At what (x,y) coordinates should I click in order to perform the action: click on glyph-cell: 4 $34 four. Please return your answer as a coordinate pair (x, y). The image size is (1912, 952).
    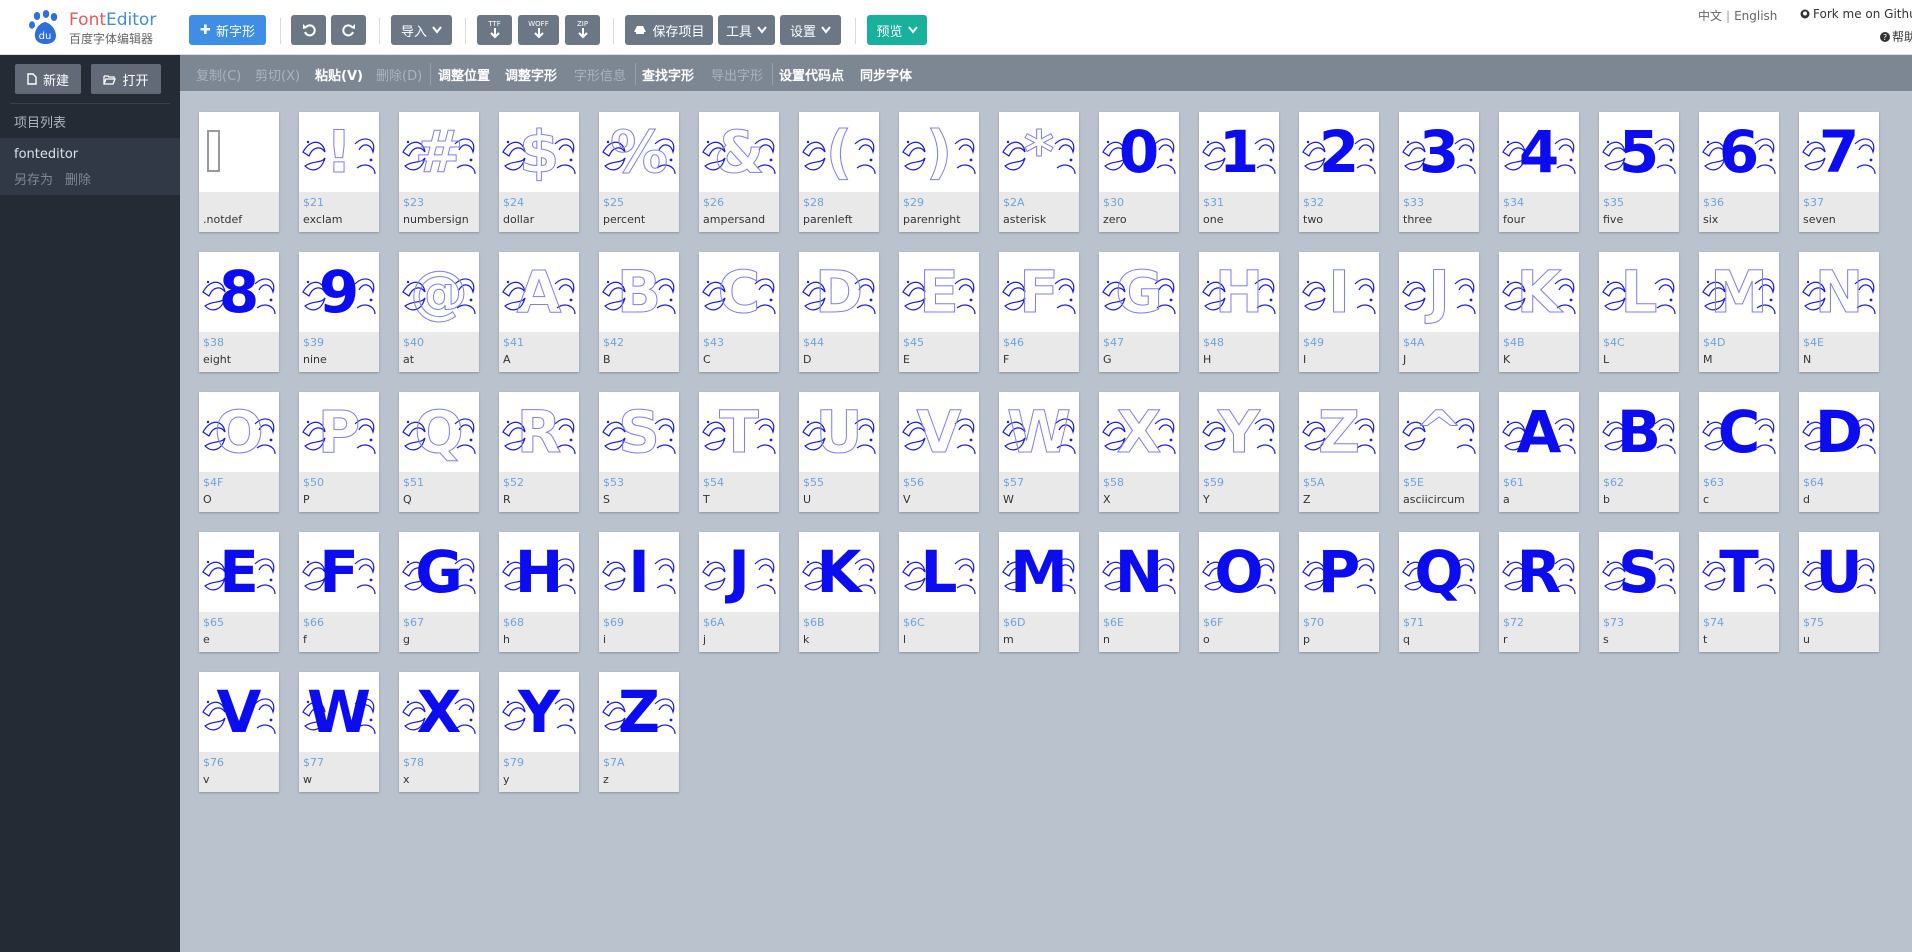
    Looking at the image, I should click on (1539, 172).